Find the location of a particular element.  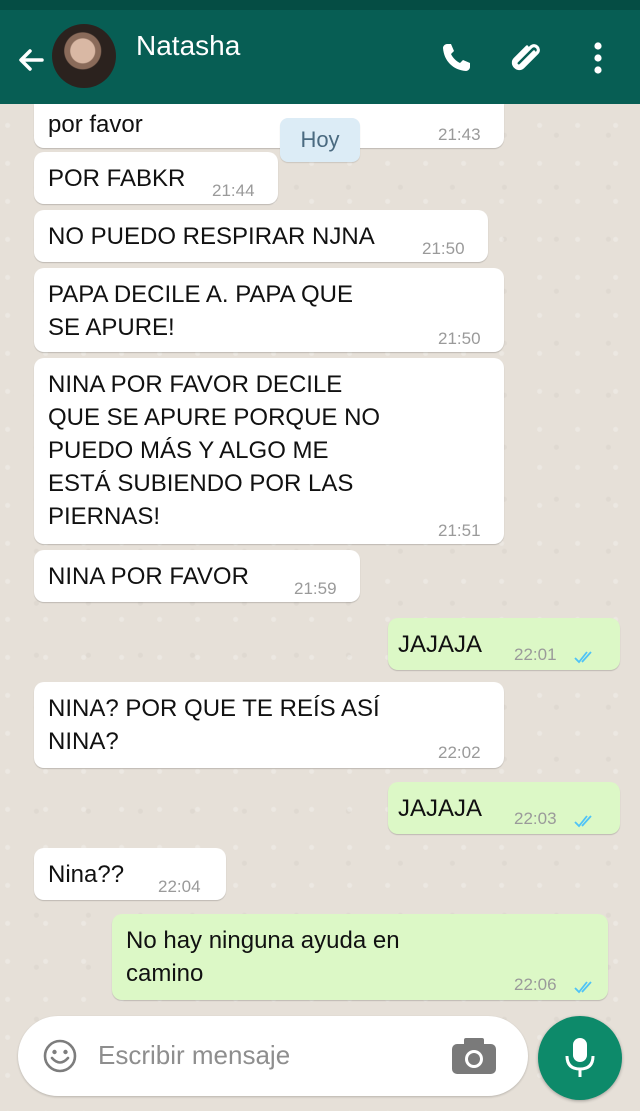

message-bubble: NINA? POR QUE TE REÍS ASÍ NINA? 22:02 is located at coordinates (269, 725).